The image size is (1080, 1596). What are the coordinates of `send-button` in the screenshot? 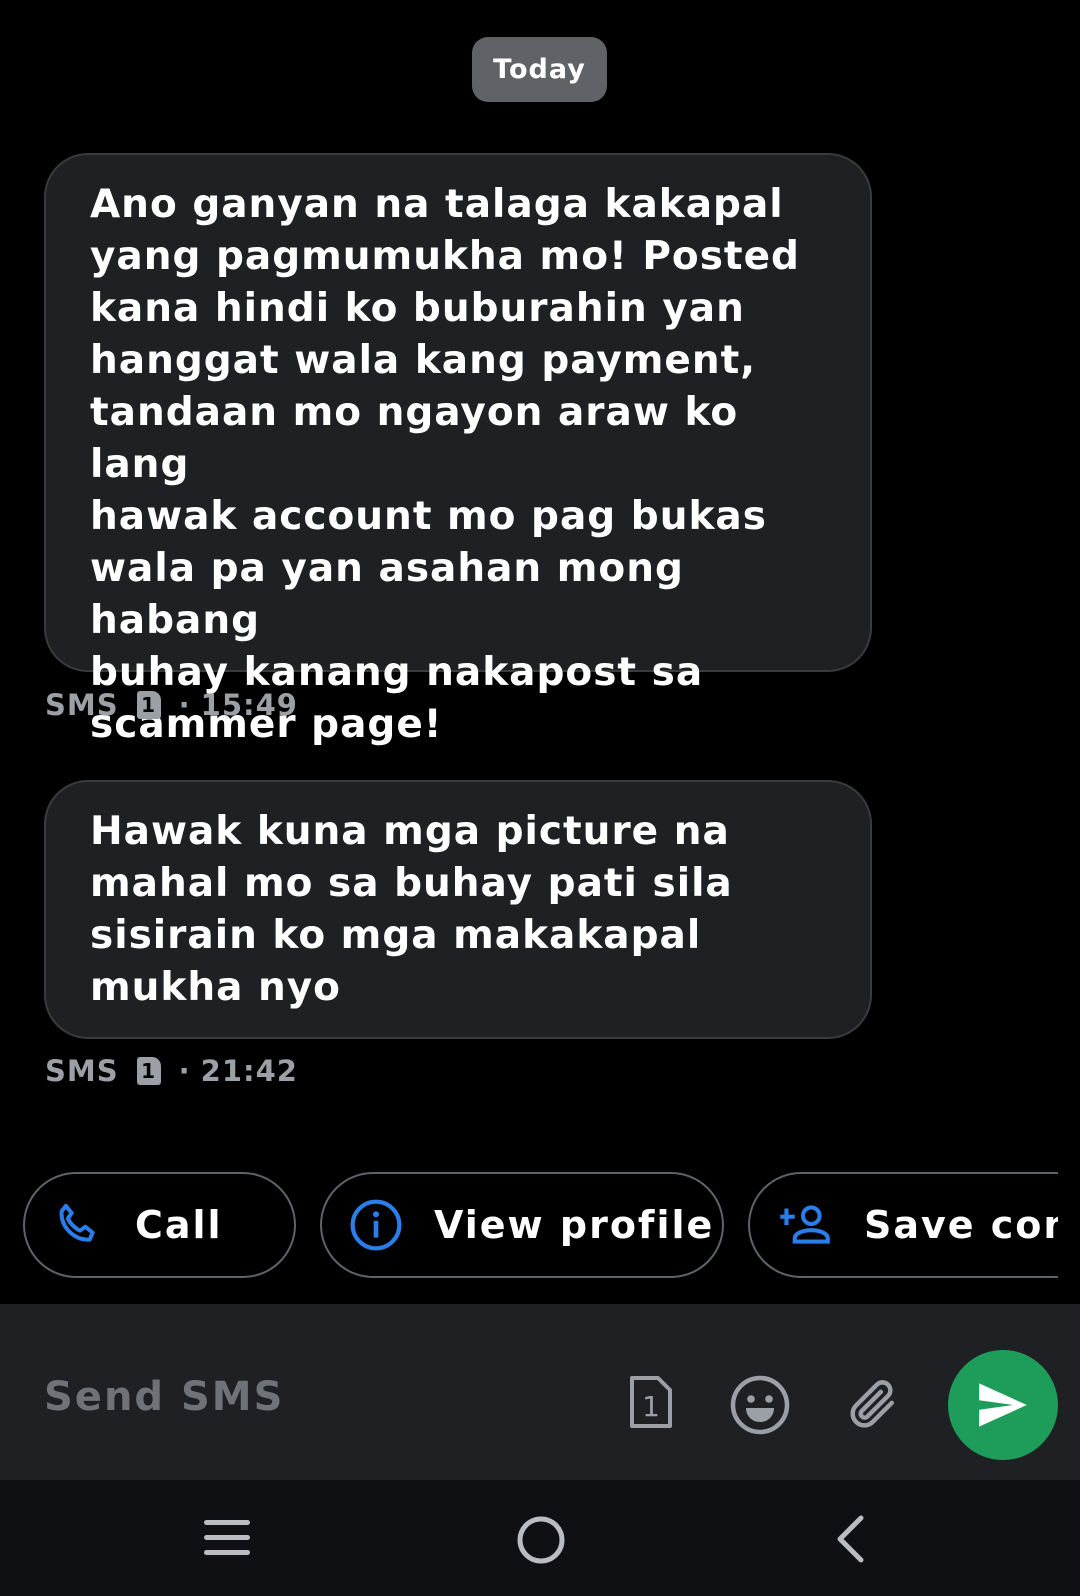 It's located at (1003, 1405).